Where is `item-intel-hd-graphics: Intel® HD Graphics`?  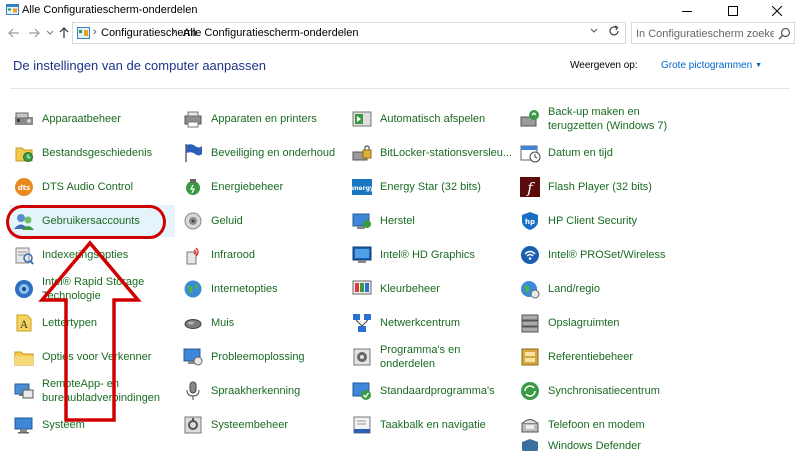
item-intel-hd-graphics: Intel® HD Graphics is located at coordinates (431, 255).